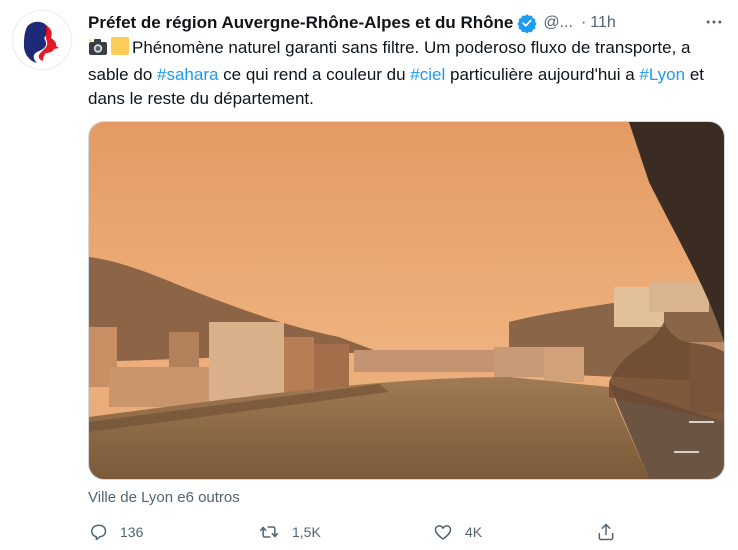  What do you see at coordinates (98, 50) in the screenshot?
I see `camera-flash-emoji-icon` at bounding box center [98, 50].